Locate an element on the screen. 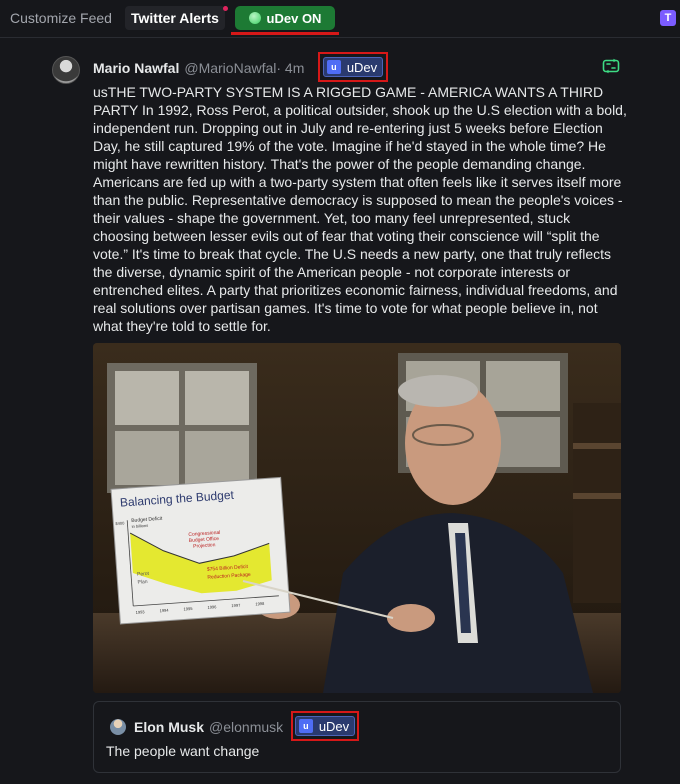 Image resolution: width=680 pixels, height=784 pixels. quote-udev-badge-button: u uDev is located at coordinates (325, 726).